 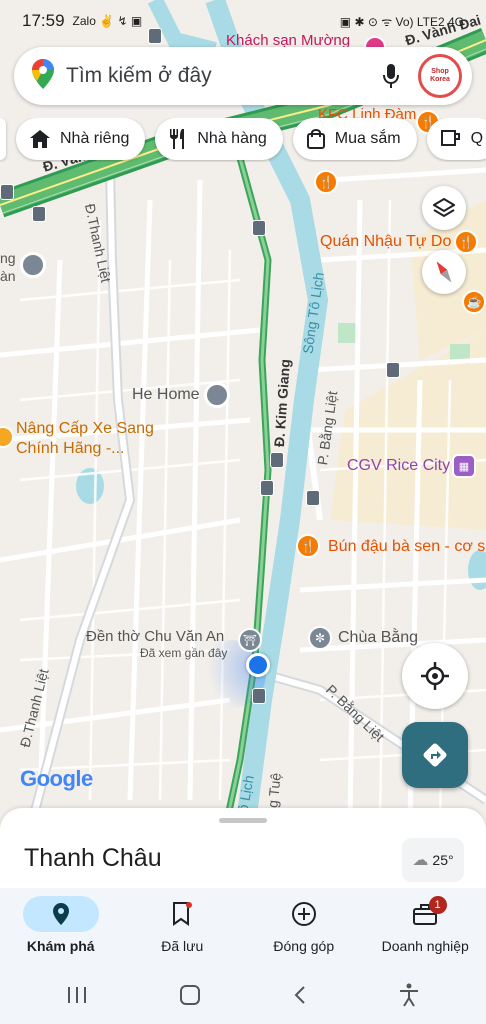 What do you see at coordinates (243, 853) in the screenshot?
I see `bottom-sheet: Thanh Châu ☁ 25°` at bounding box center [243, 853].